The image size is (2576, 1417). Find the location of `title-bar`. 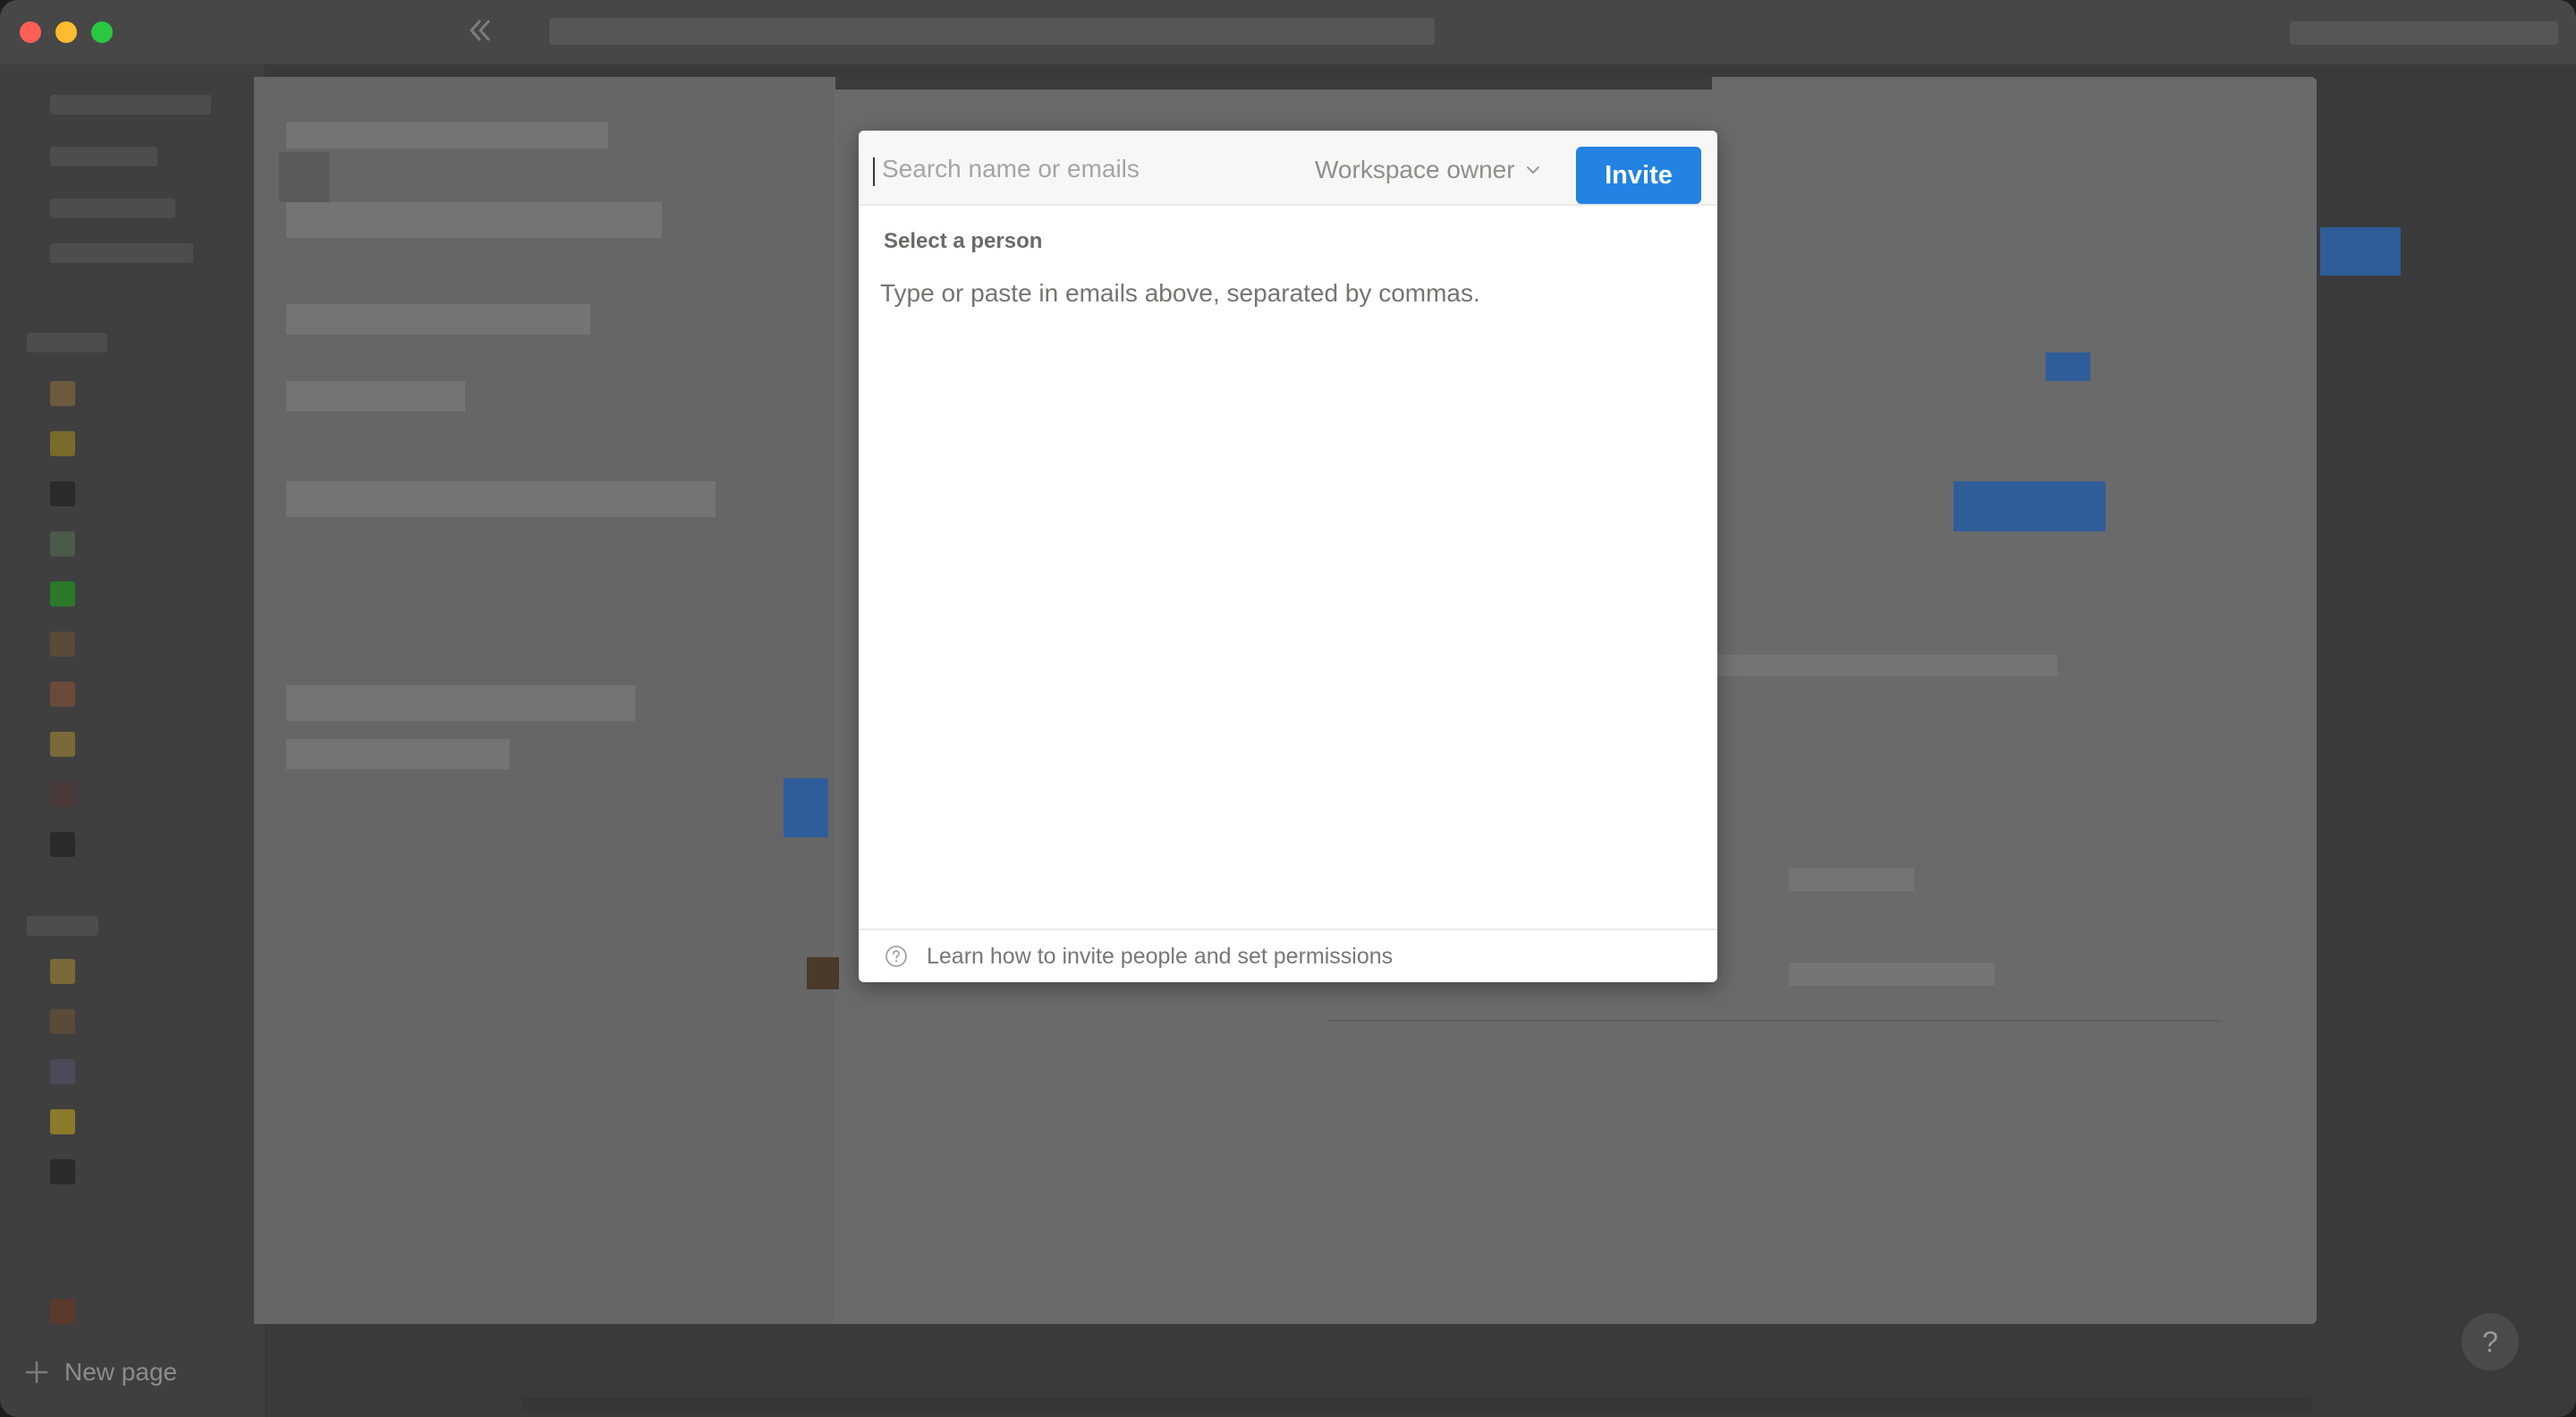

title-bar is located at coordinates (1288, 32).